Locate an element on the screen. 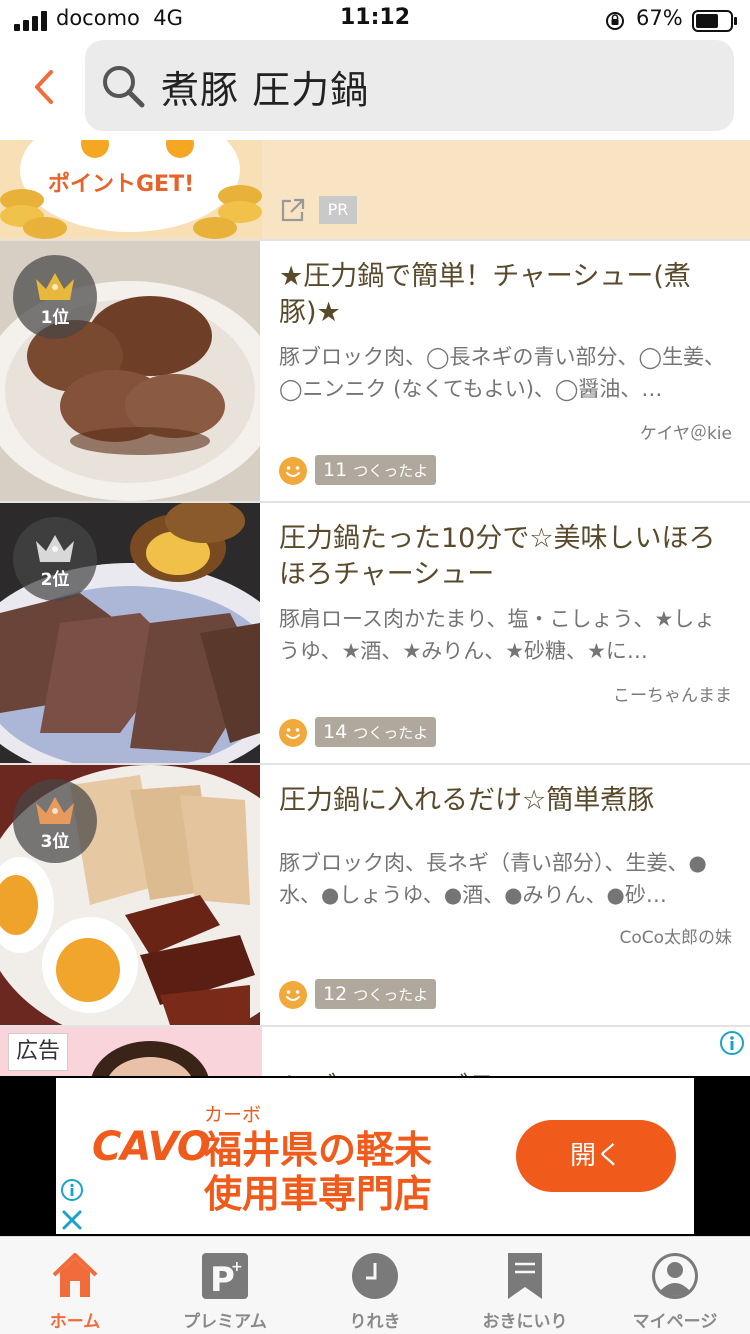  recipe-author: CoCo太郎の妹 is located at coordinates (675, 935).